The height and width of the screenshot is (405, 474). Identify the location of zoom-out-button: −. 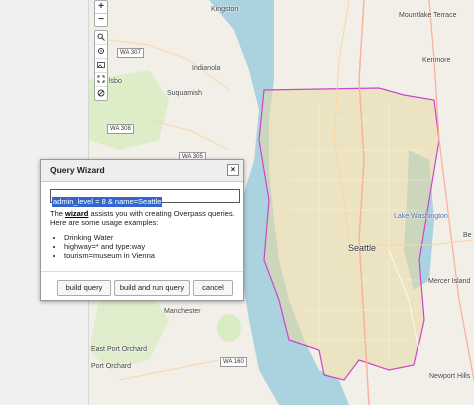
(101, 20).